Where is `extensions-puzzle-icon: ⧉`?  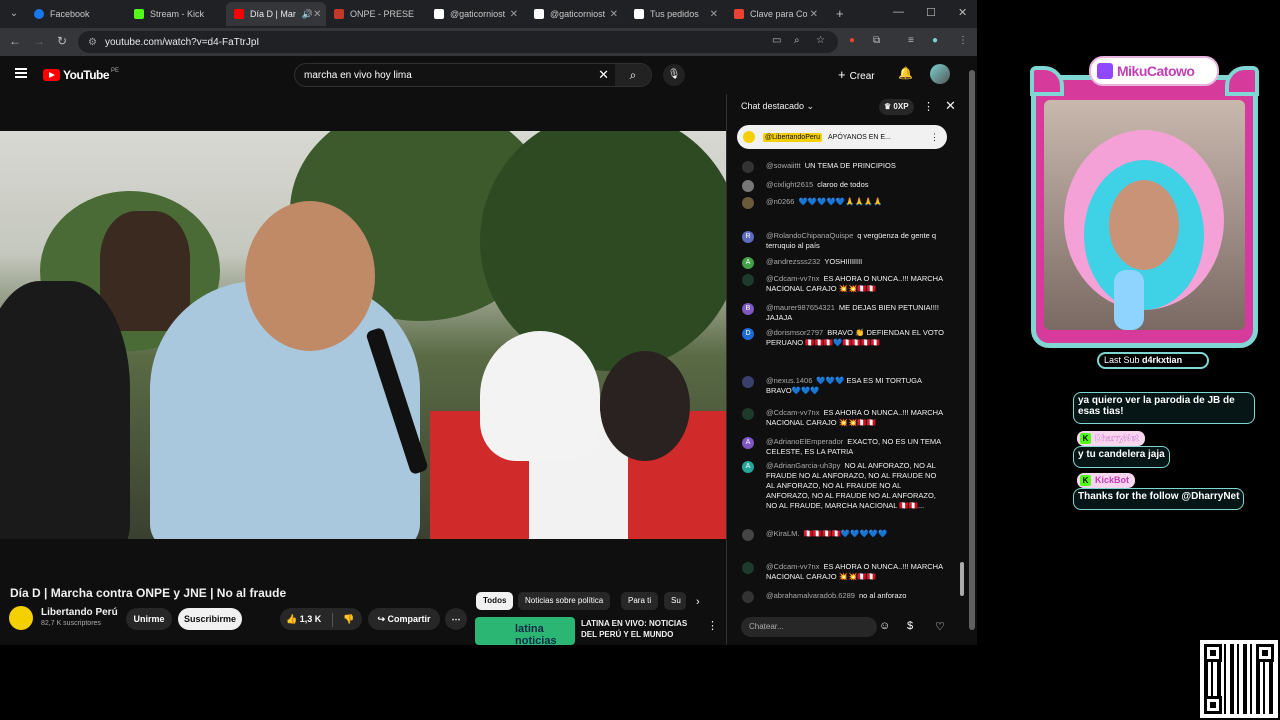
extensions-puzzle-icon: ⧉ is located at coordinates (876, 40).